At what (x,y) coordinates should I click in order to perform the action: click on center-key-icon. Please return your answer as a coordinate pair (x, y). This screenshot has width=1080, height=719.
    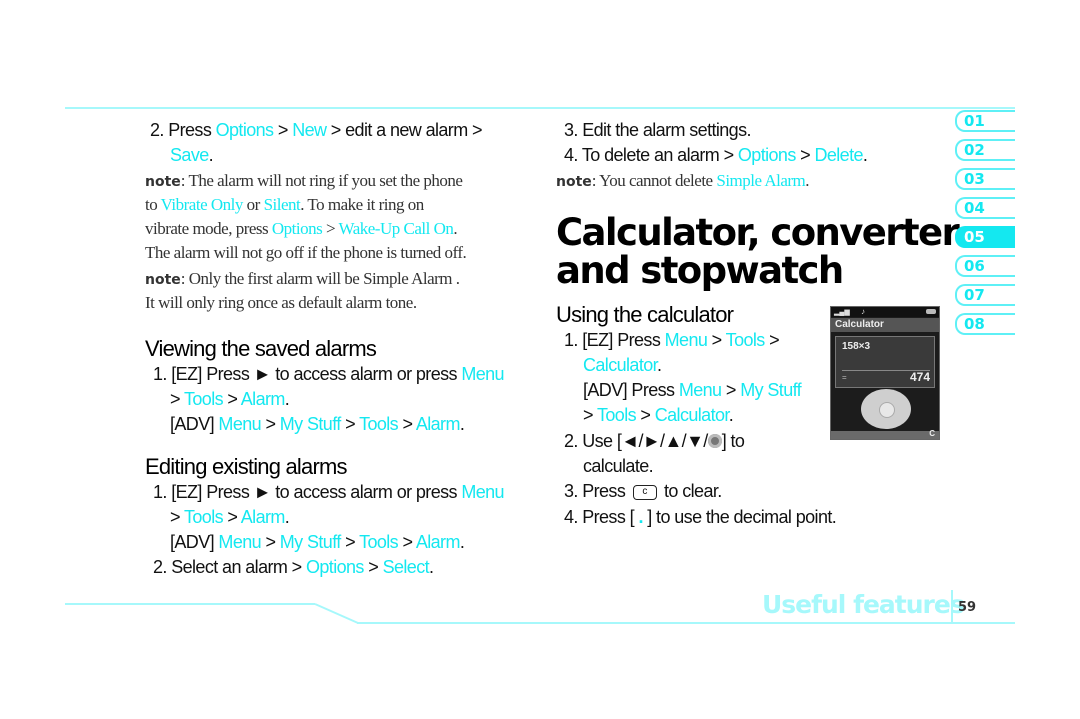
    Looking at the image, I should click on (714, 441).